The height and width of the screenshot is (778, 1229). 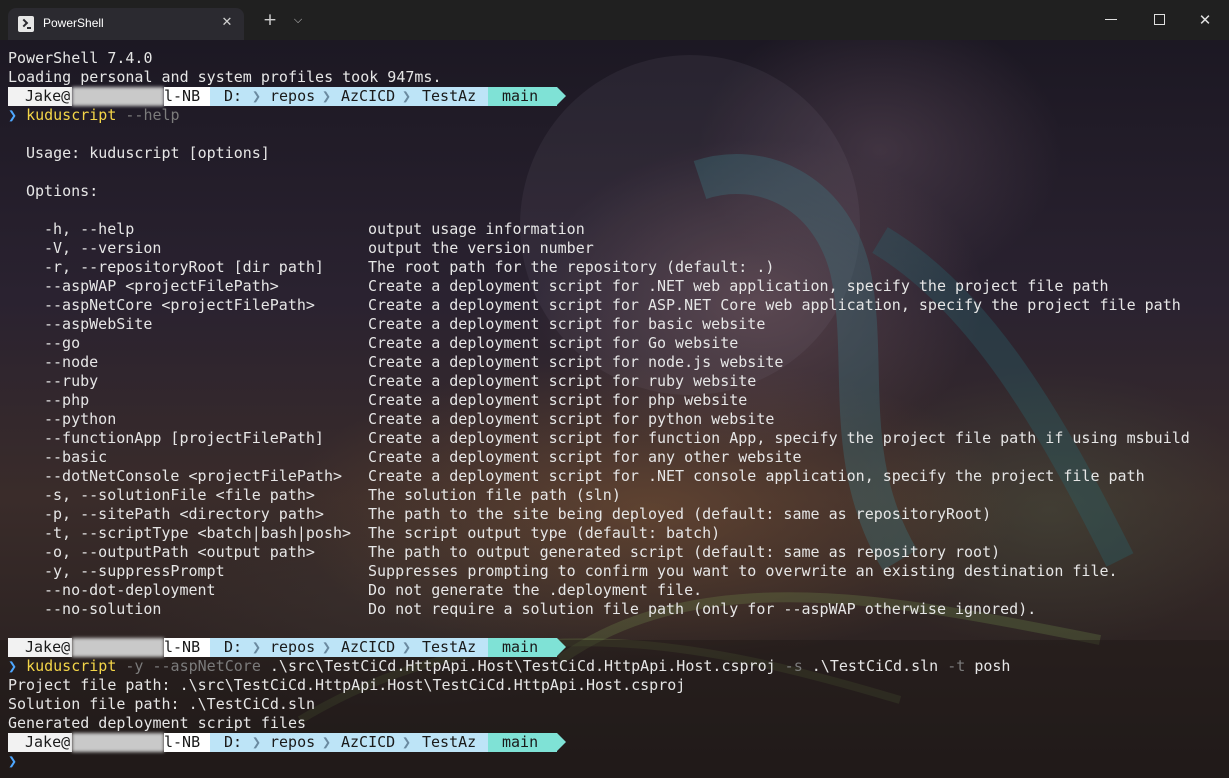 What do you see at coordinates (476, 229) in the screenshot?
I see `option-description: output usage information` at bounding box center [476, 229].